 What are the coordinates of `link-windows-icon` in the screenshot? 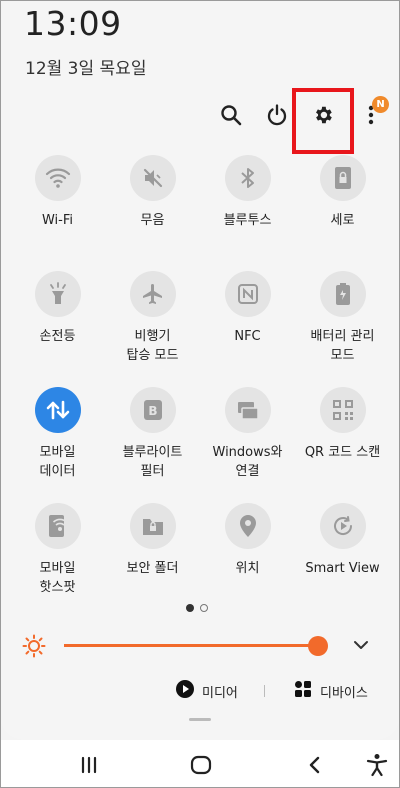 It's located at (247, 410).